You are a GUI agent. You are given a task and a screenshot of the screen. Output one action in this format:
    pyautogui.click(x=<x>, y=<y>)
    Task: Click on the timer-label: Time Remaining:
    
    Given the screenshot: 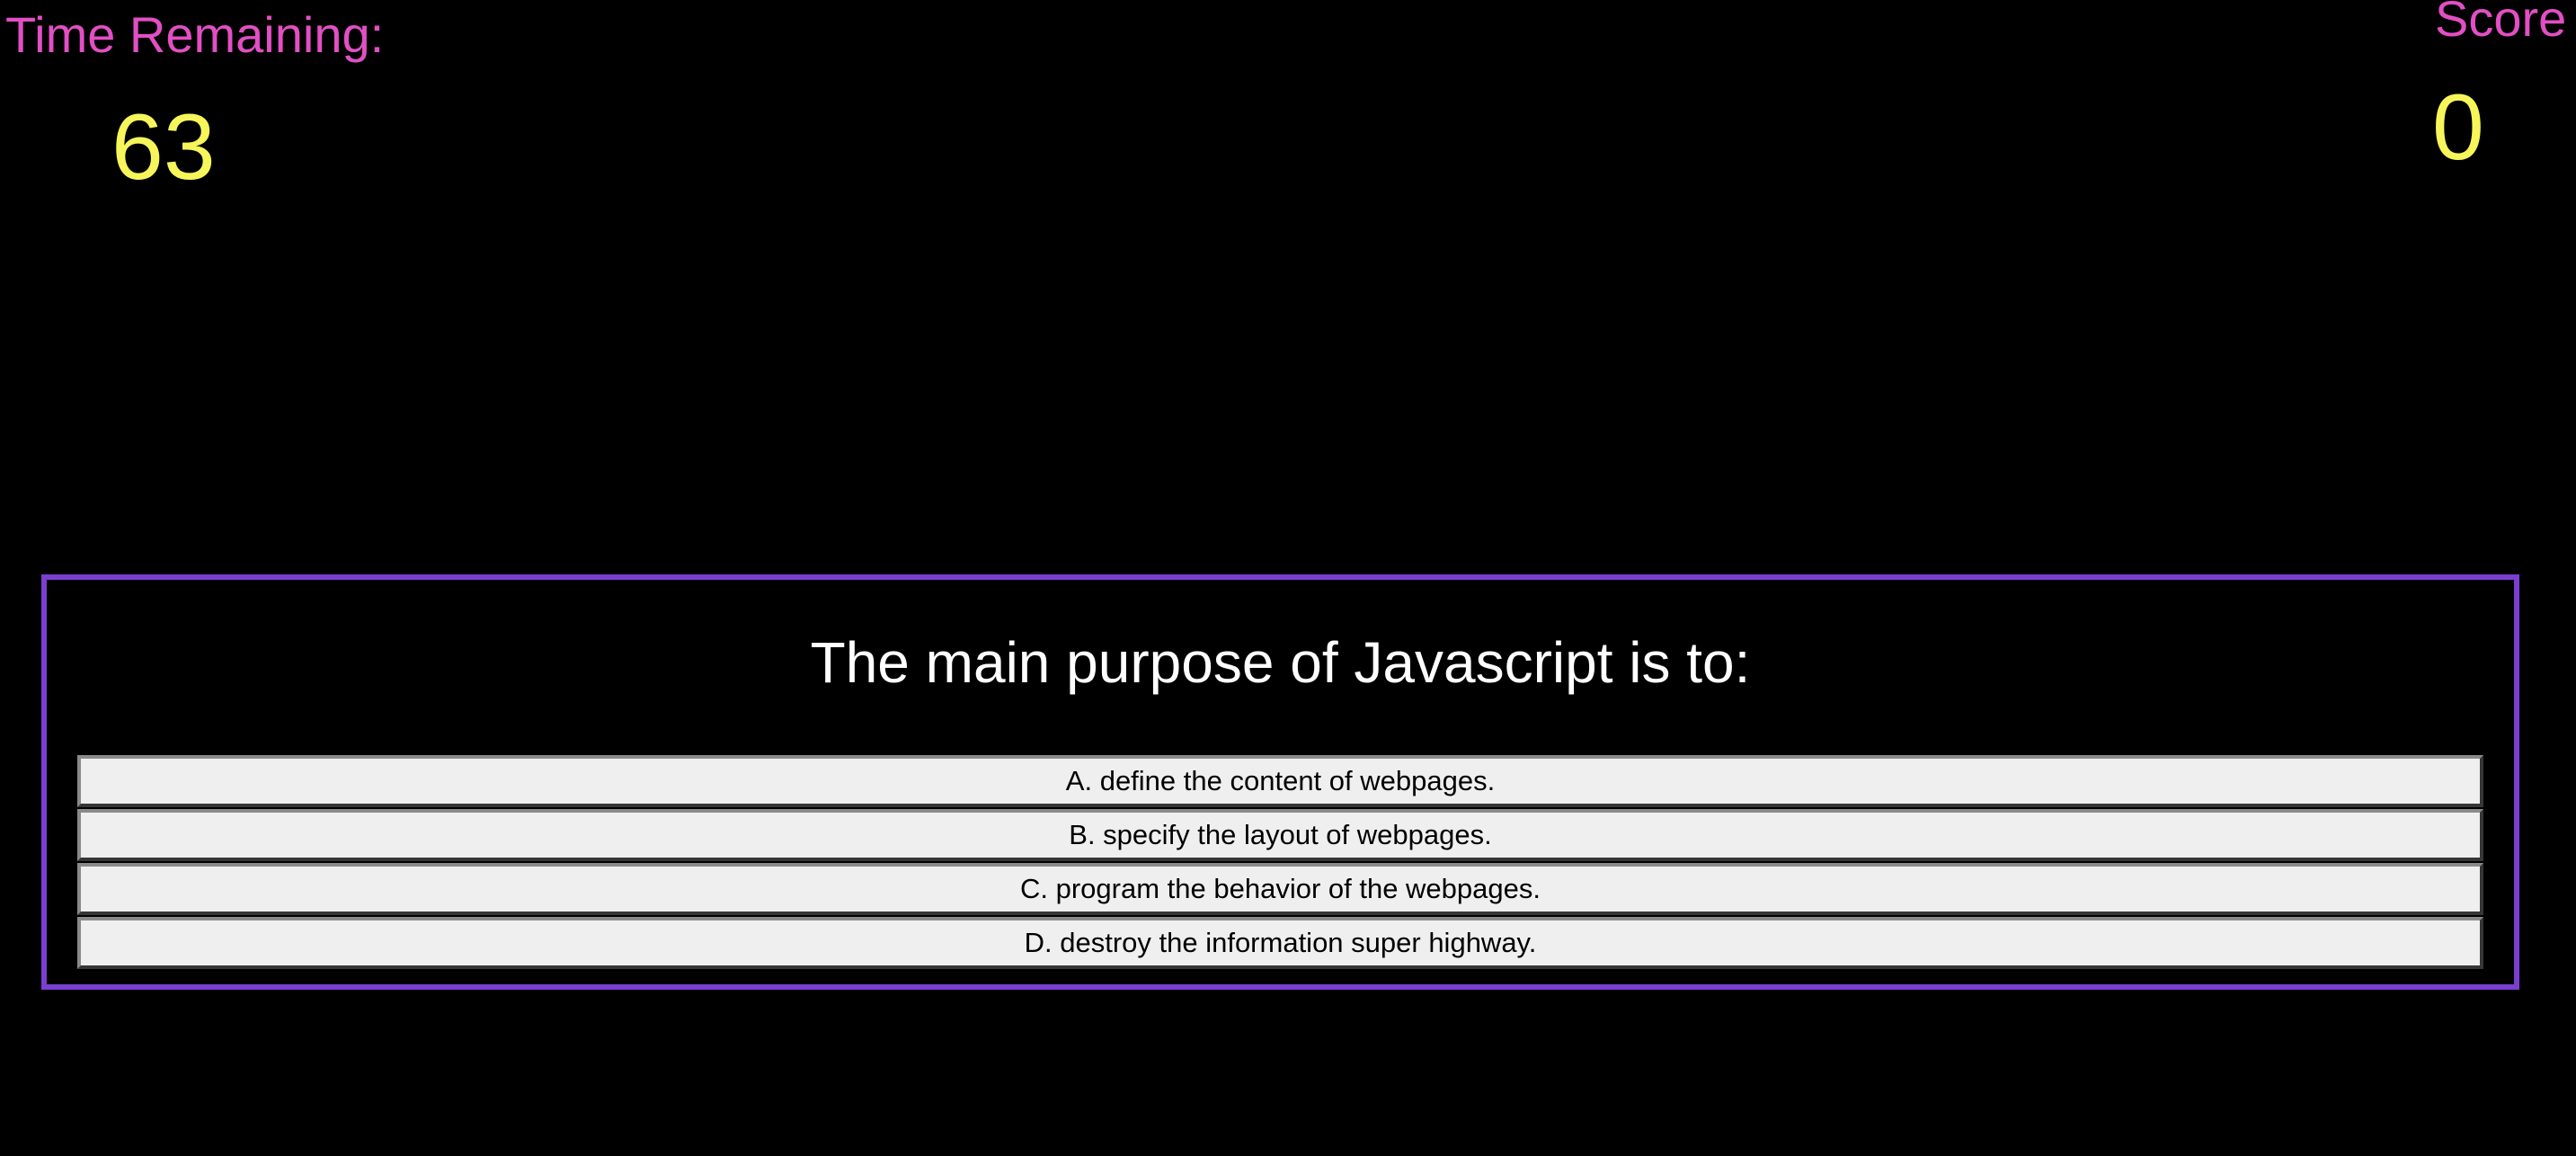 What is the action you would take?
    pyautogui.click(x=195, y=34)
    